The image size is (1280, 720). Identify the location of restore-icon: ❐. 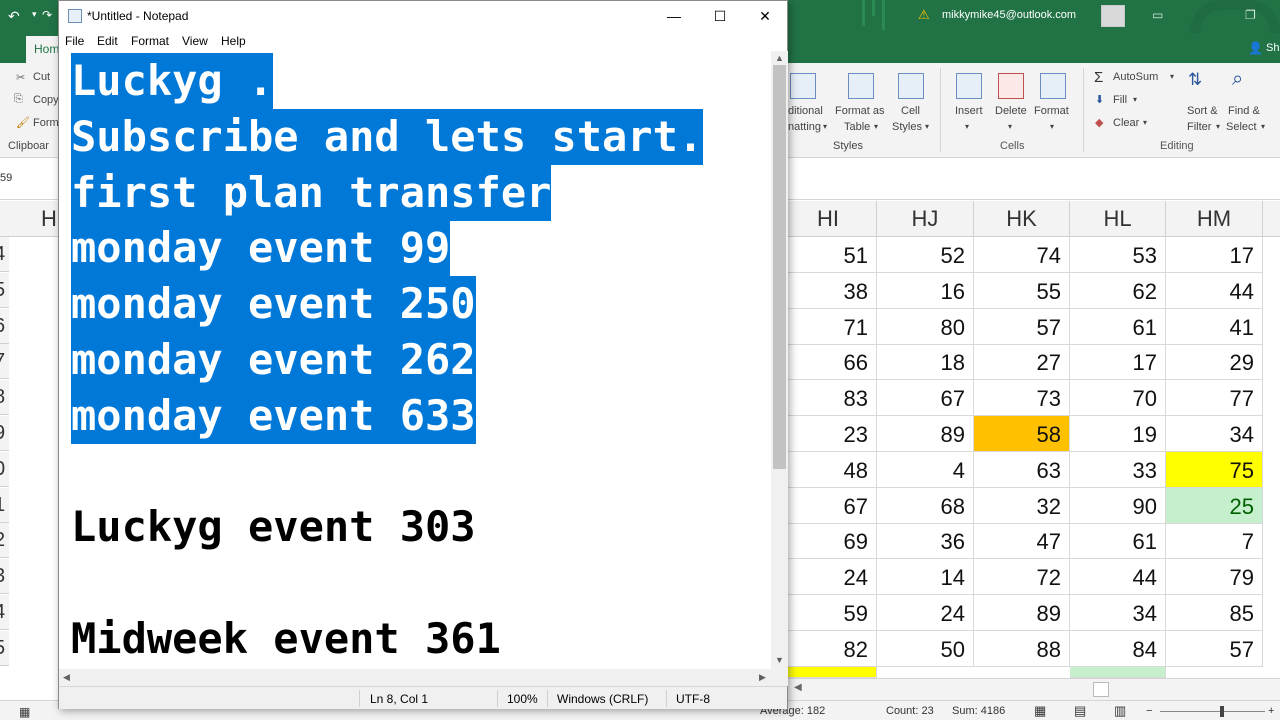
(1250, 15).